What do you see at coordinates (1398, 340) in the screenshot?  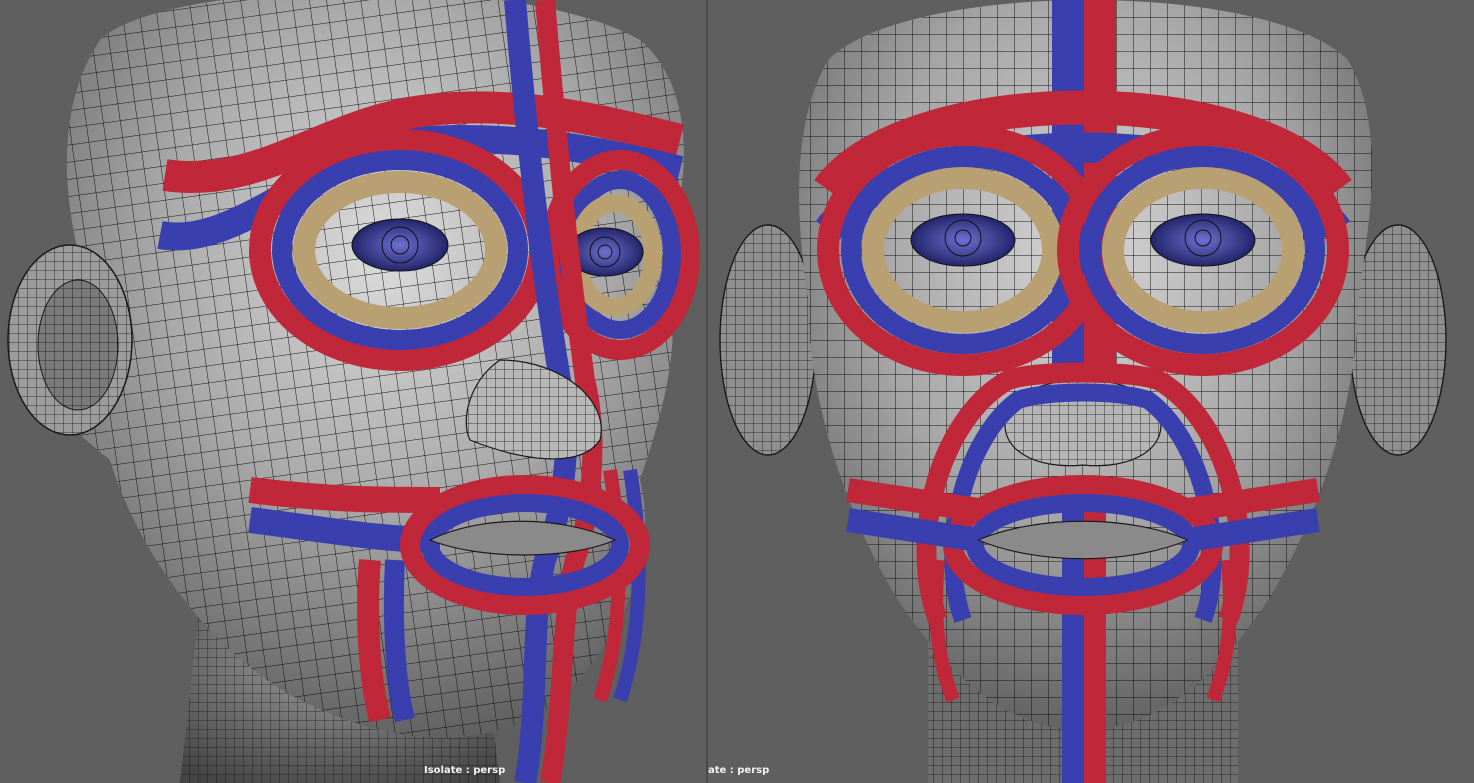 I see `ear-right-mesh` at bounding box center [1398, 340].